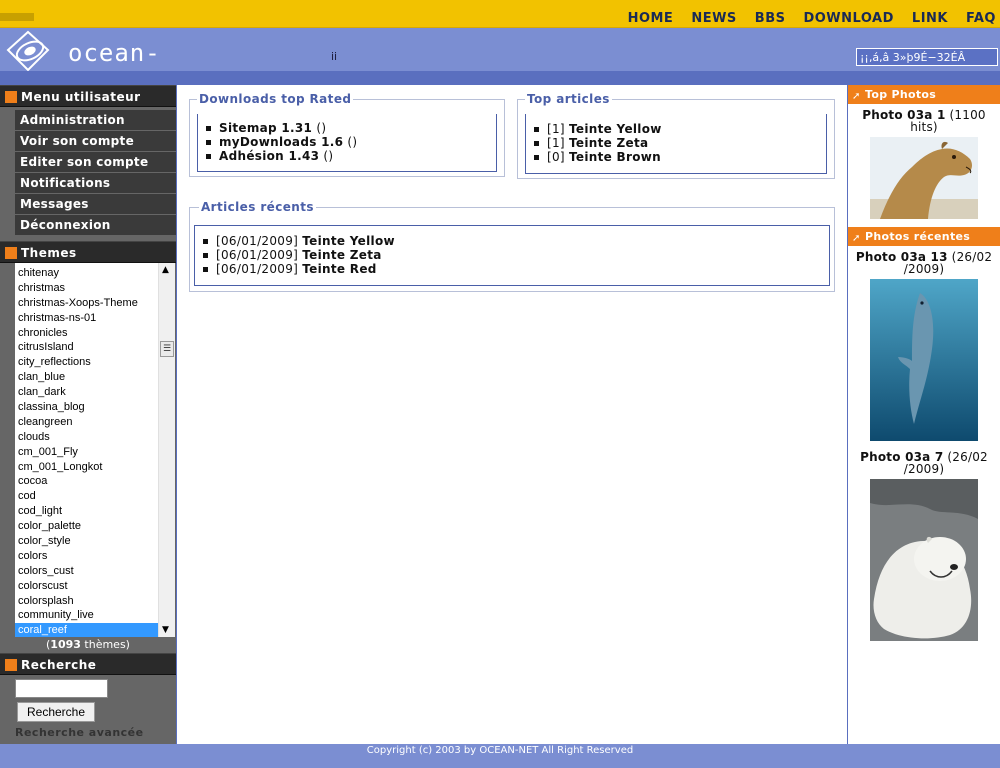  Describe the element at coordinates (86, 467) in the screenshot. I see `theme-option: cm_001_Longkot` at that location.